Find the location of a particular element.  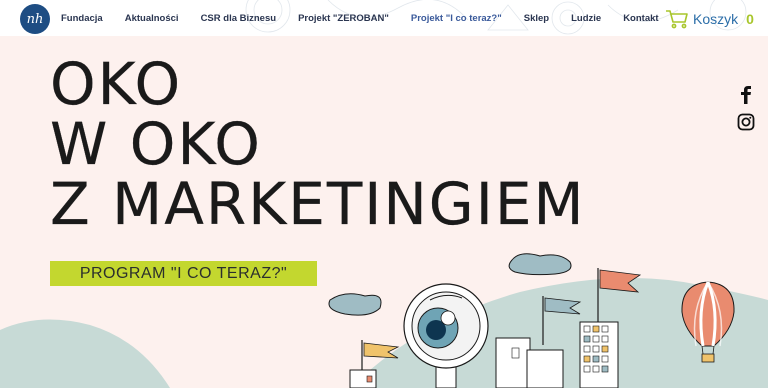

nav-item-zeroban: Projekt "ZEROBAN" is located at coordinates (343, 18).